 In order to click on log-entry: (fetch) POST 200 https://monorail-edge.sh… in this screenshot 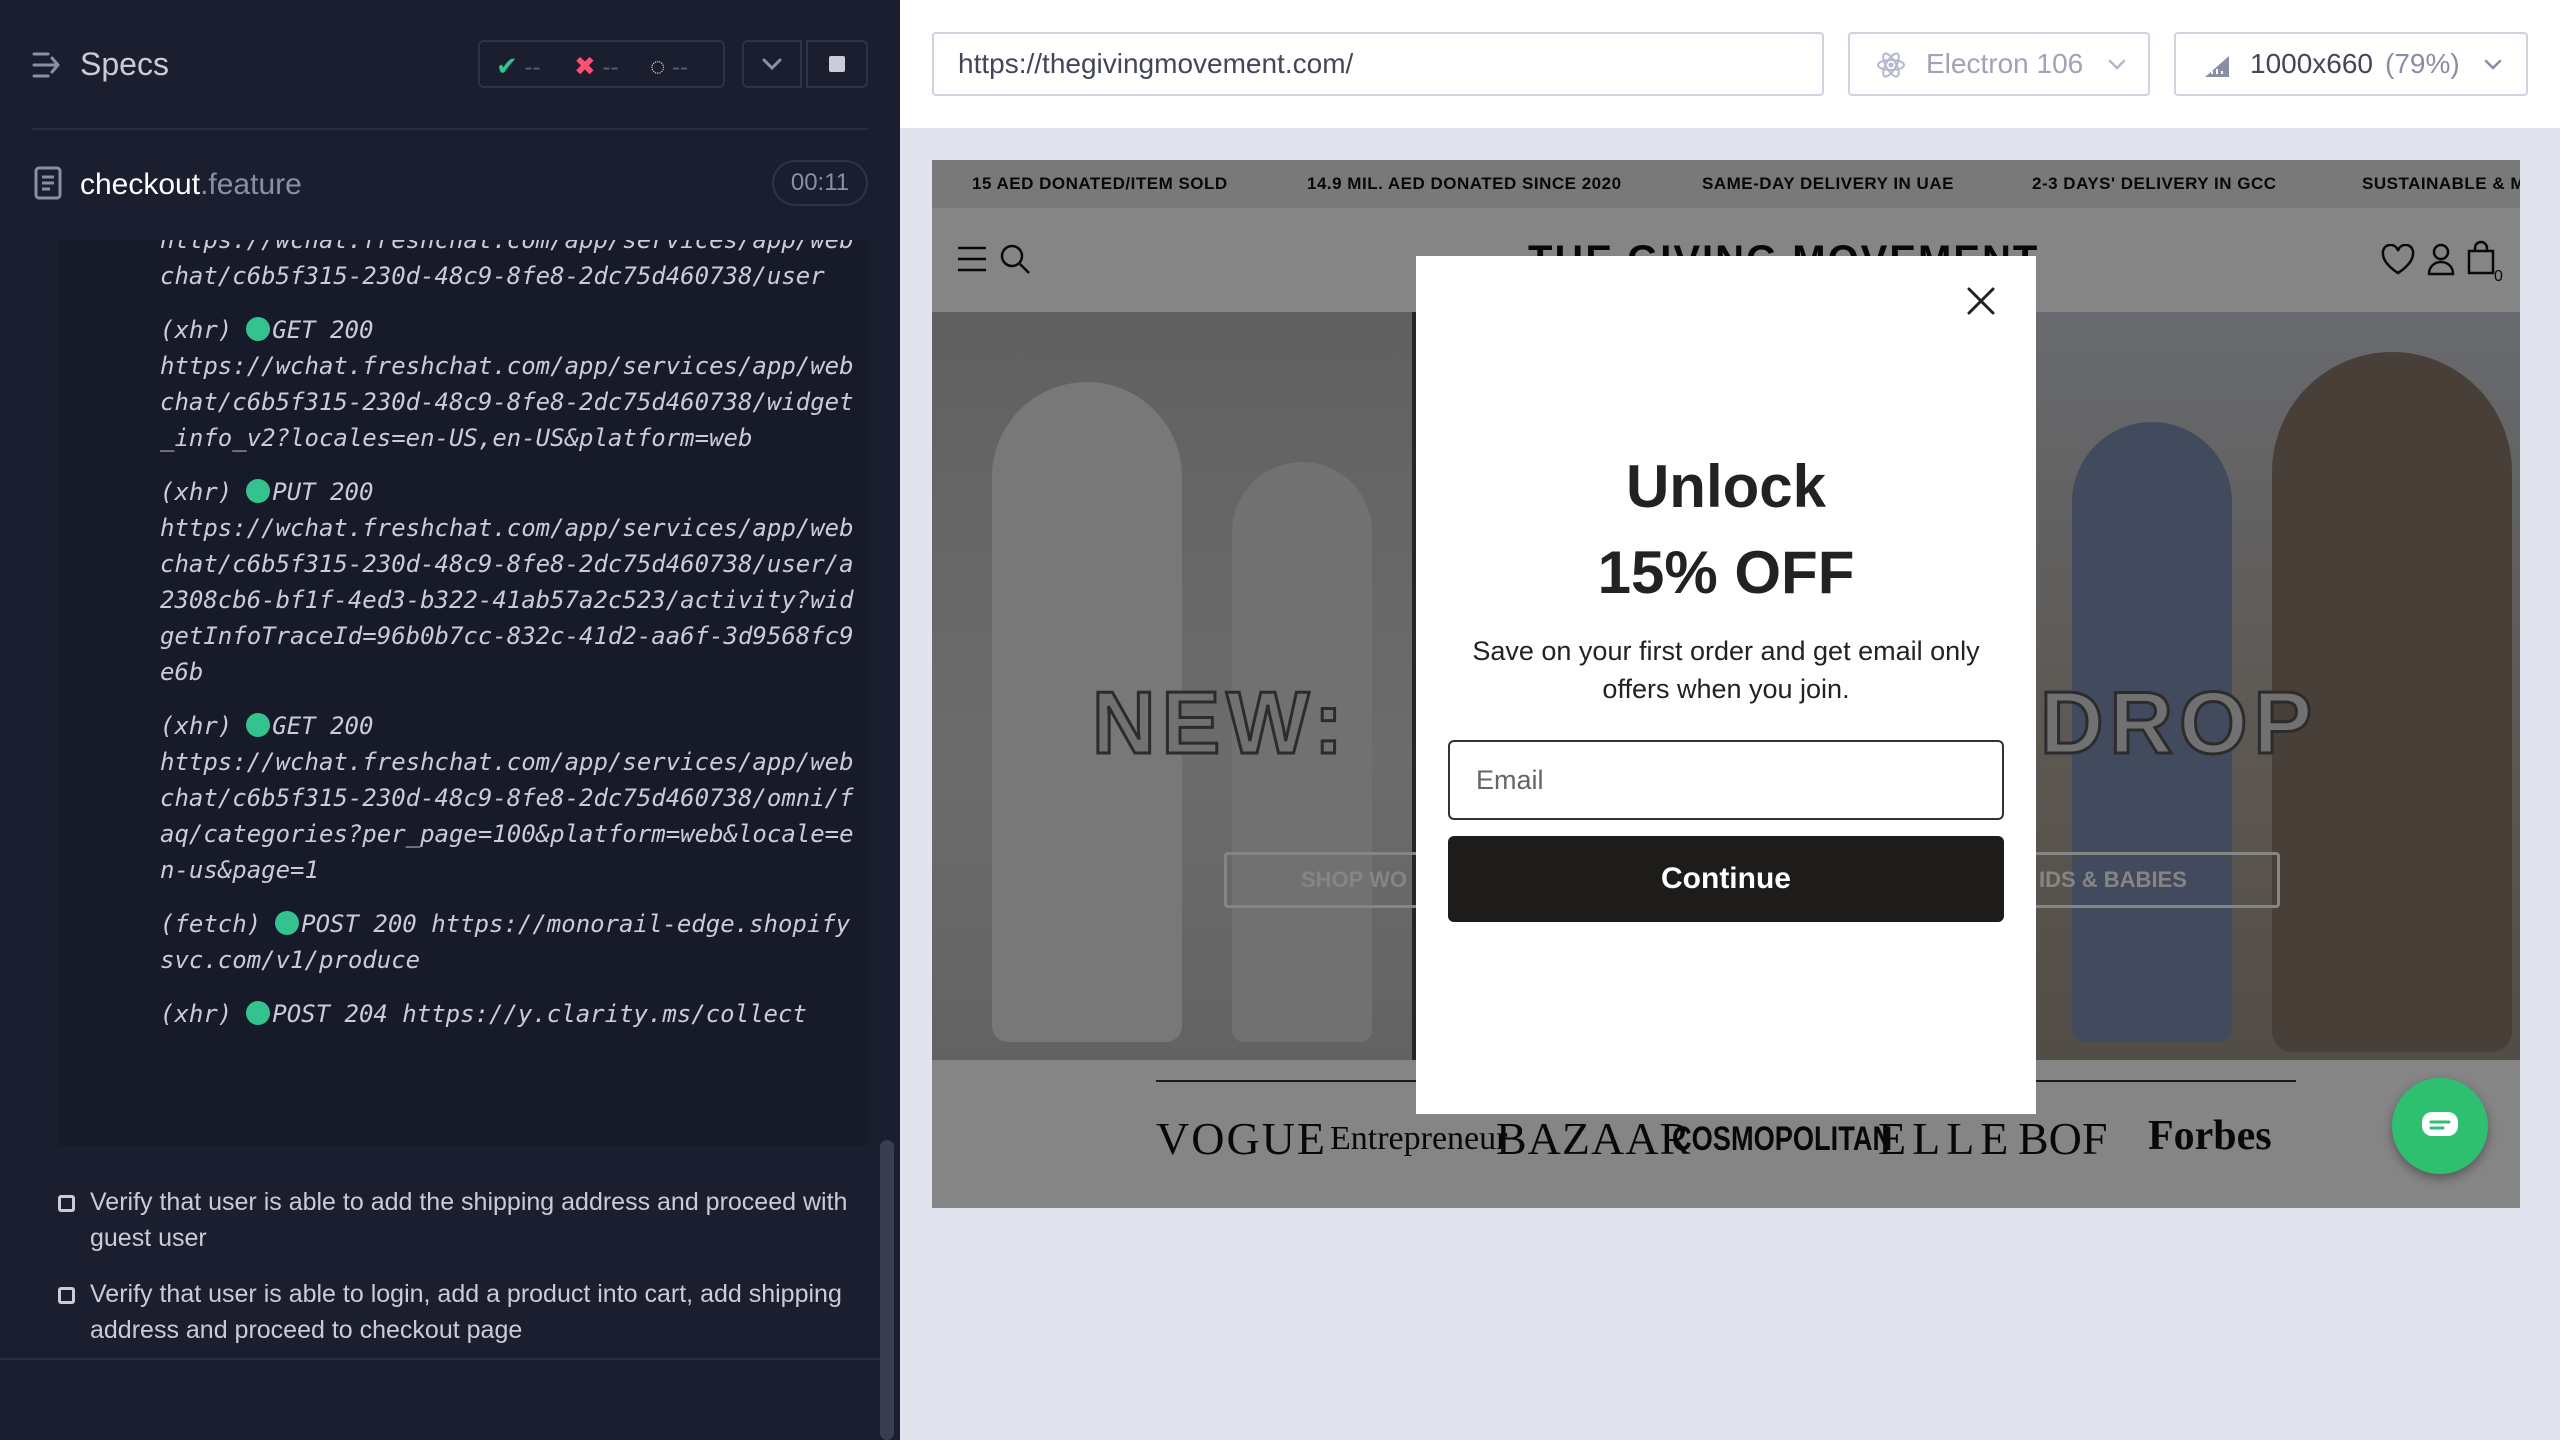, I will do `click(510, 942)`.